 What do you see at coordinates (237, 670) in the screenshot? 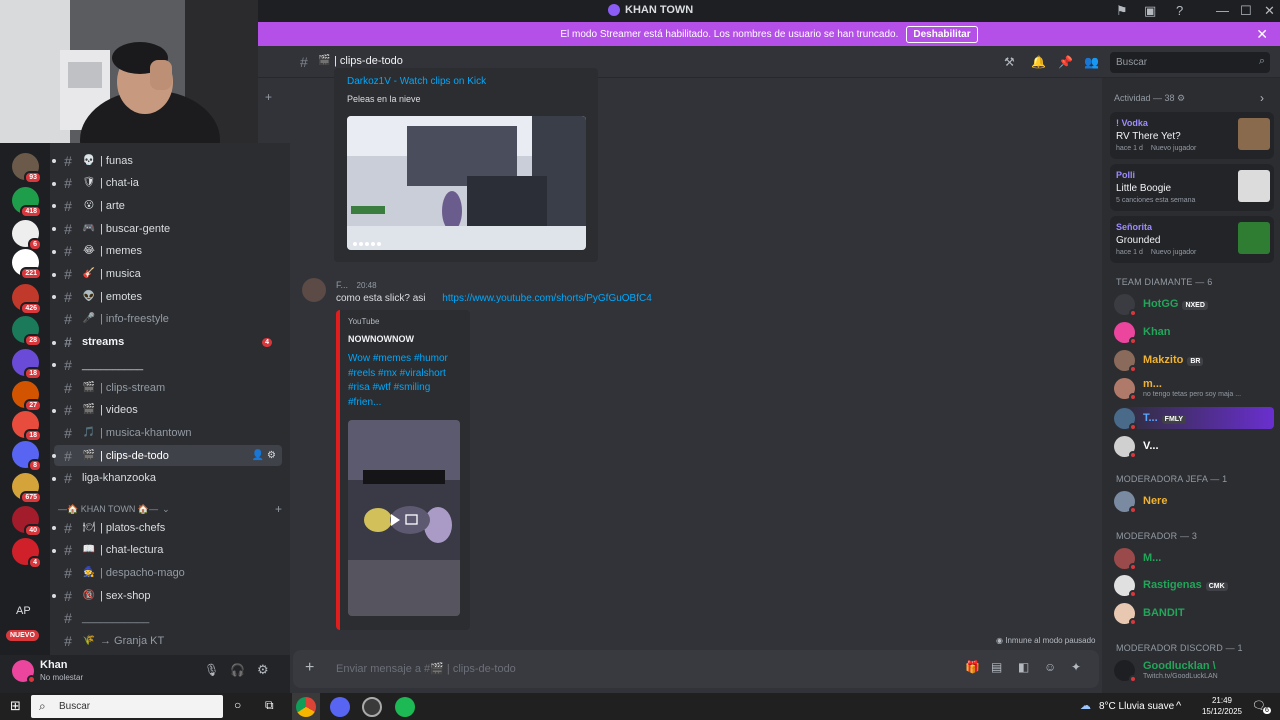
I see `headphones-icon: 🎧` at bounding box center [237, 670].